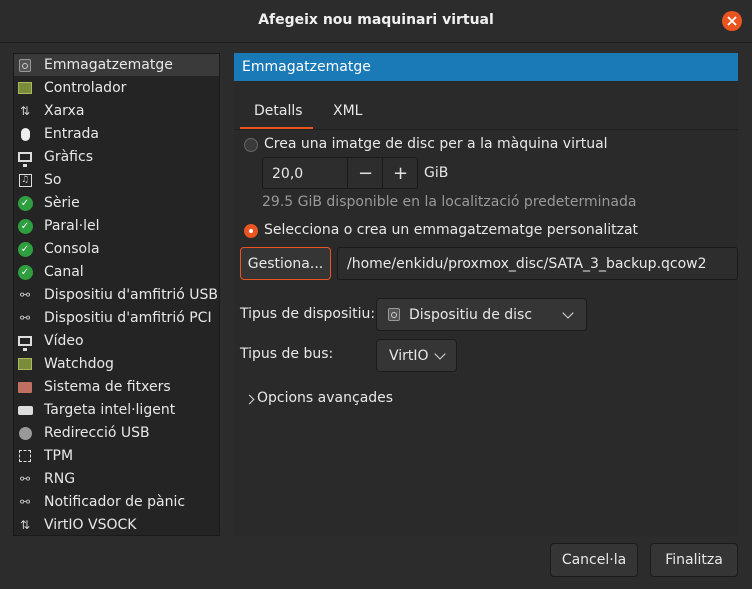 This screenshot has width=752, height=589. What do you see at coordinates (116, 157) in the screenshot?
I see `sidebar-item-graphics: Gràfics` at bounding box center [116, 157].